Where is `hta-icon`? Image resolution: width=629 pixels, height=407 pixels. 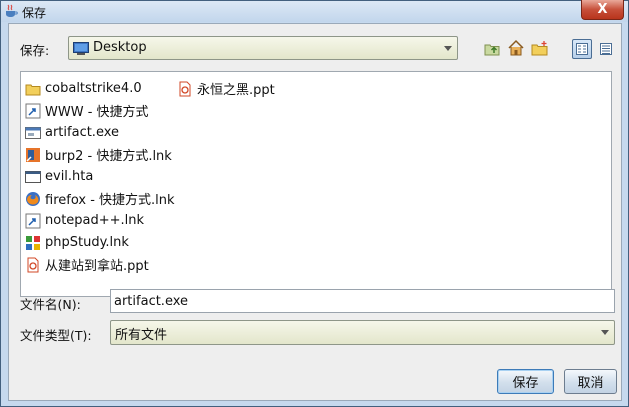 hta-icon is located at coordinates (33, 176).